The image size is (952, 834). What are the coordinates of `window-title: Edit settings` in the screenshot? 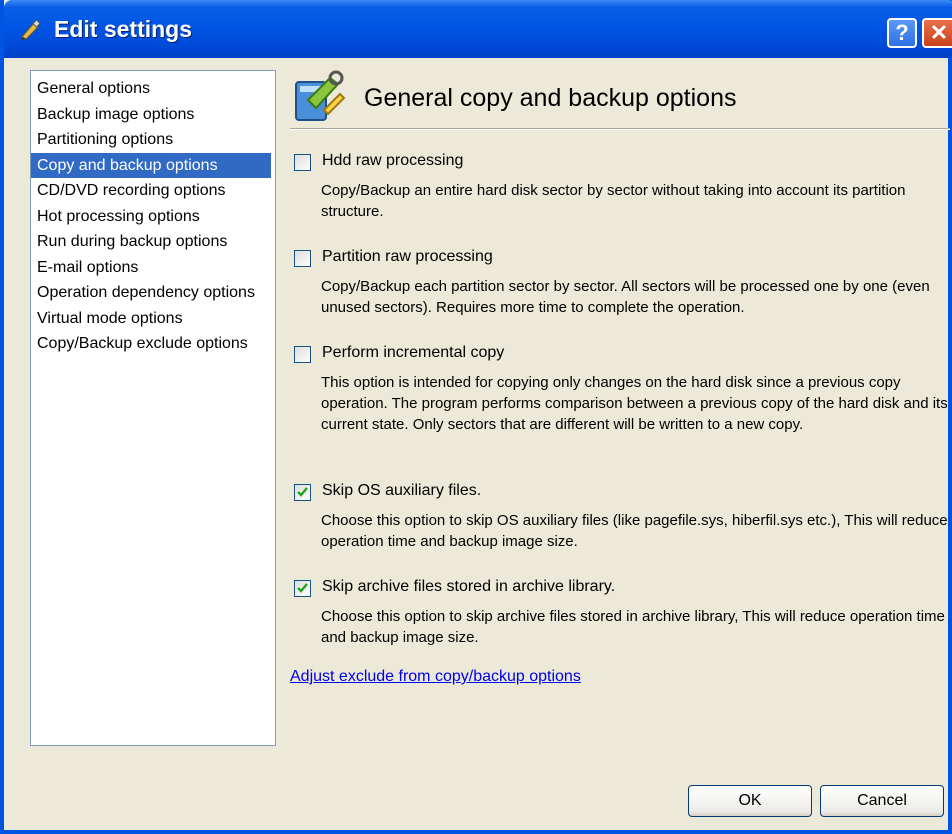 It's located at (123, 29).